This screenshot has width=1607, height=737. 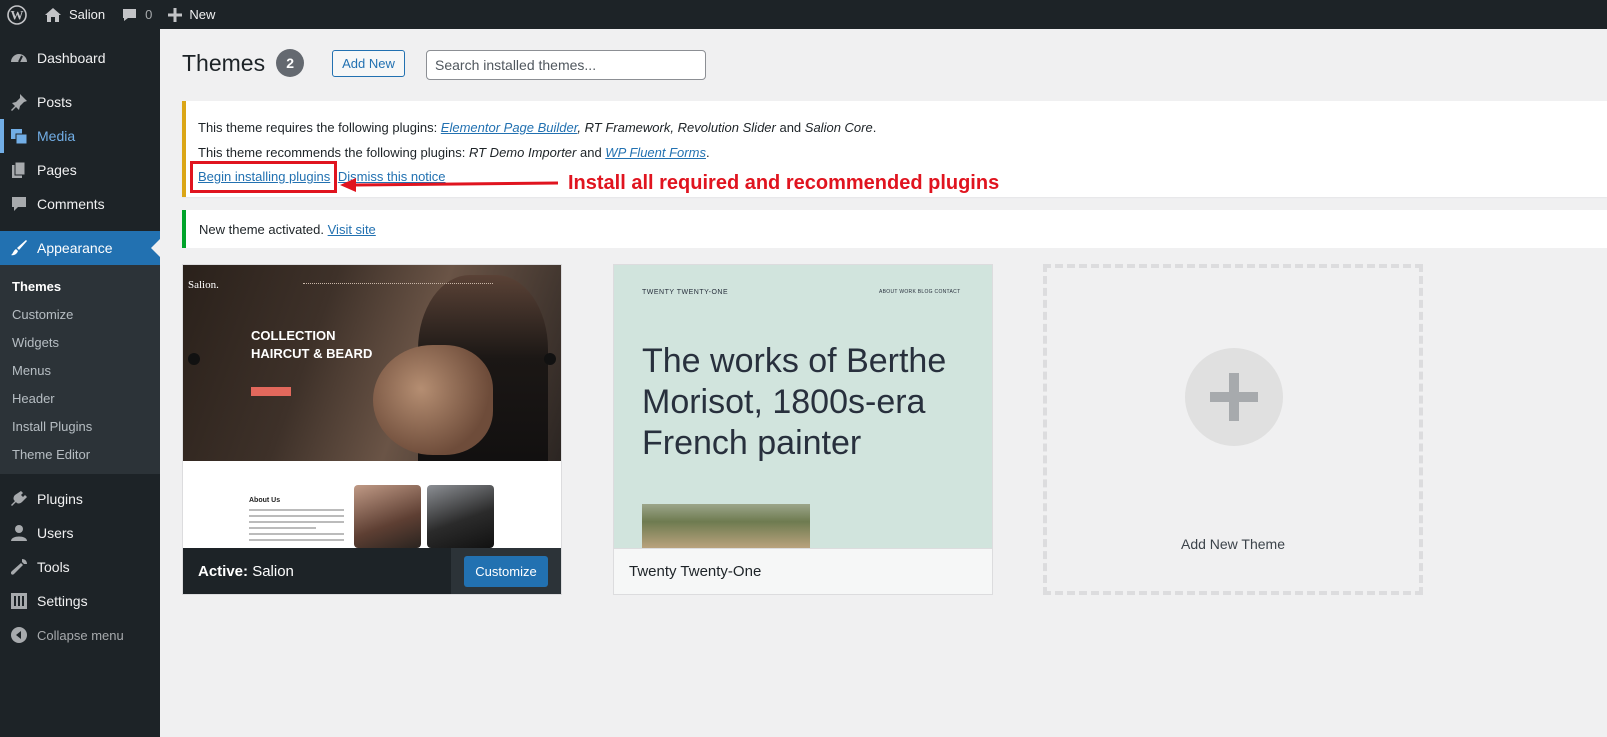 I want to click on brush-icon, so click(x=19, y=248).